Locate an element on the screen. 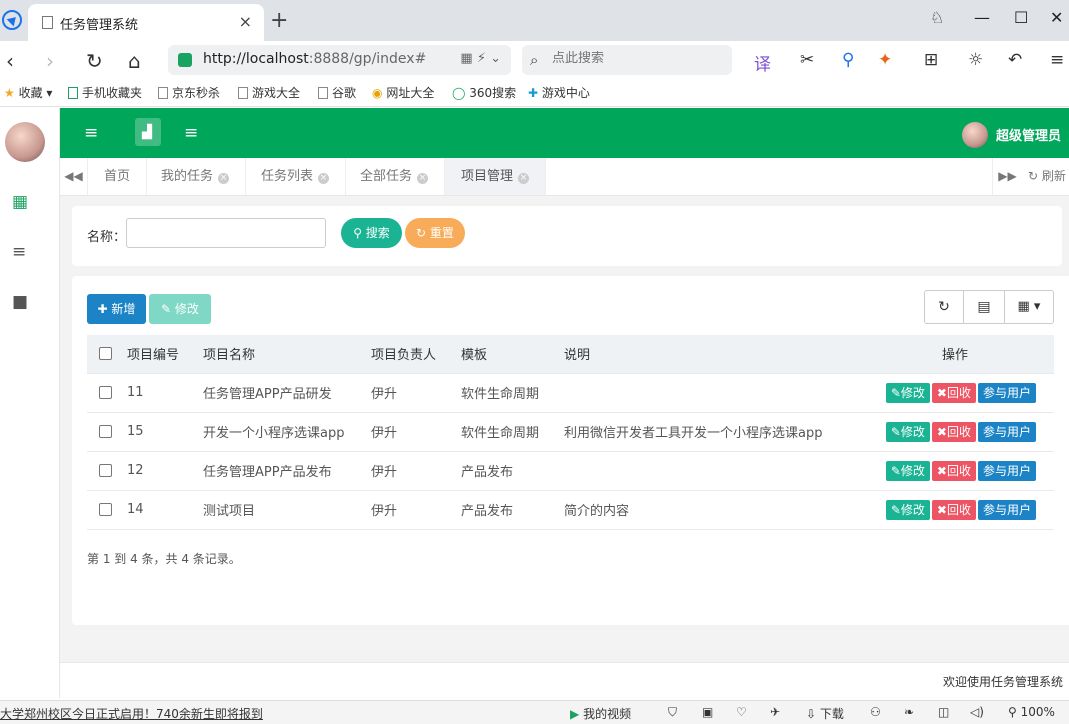 Image resolution: width=1069 pixels, height=724 pixels. table-row: 12 任务管理APP产品发布 伊升 产品发布 ✎修改 ✖回收 参与用户 is located at coordinates (570, 470).